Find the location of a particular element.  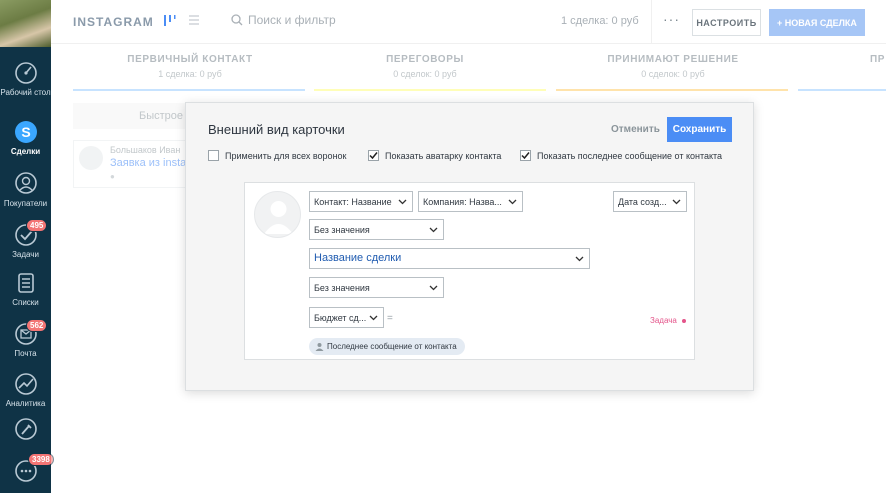

sidebar-item-label: Покупатели is located at coordinates (25, 203).